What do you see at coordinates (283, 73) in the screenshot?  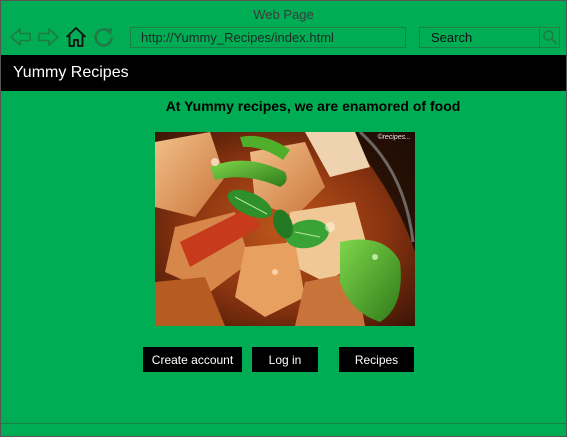 I see `site-header: Yummy Recipes` at bounding box center [283, 73].